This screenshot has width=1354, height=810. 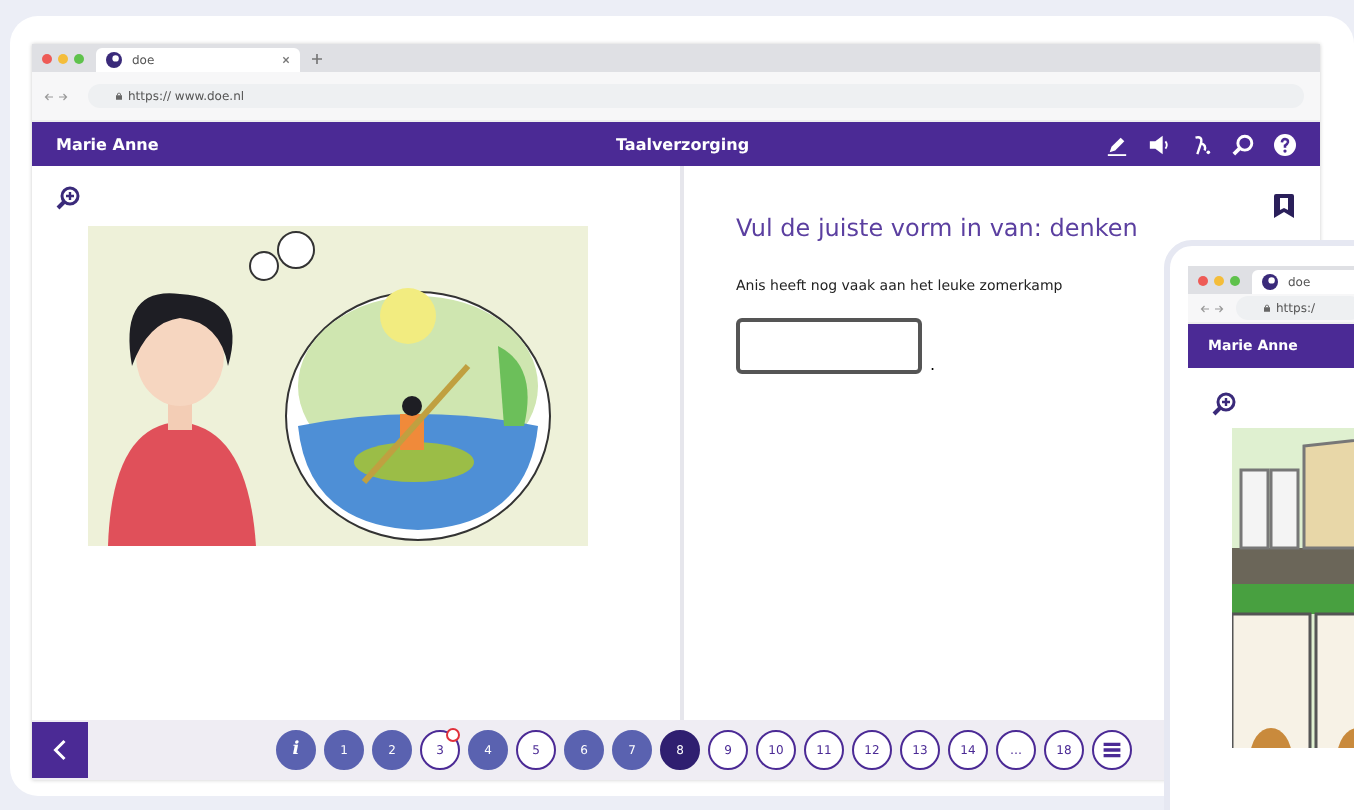 What do you see at coordinates (296, 750) in the screenshot?
I see `page-button: i` at bounding box center [296, 750].